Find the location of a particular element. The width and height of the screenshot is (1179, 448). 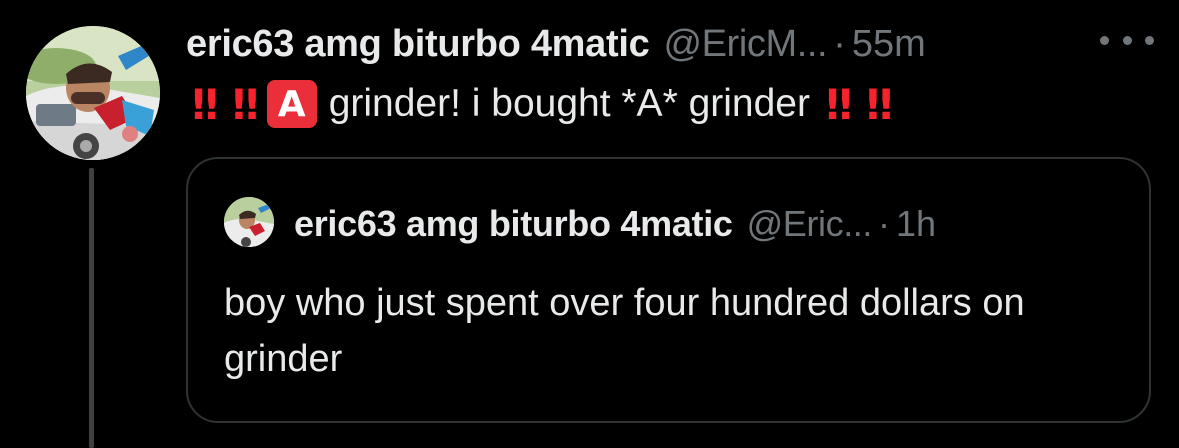

thread-line is located at coordinates (91, 308).